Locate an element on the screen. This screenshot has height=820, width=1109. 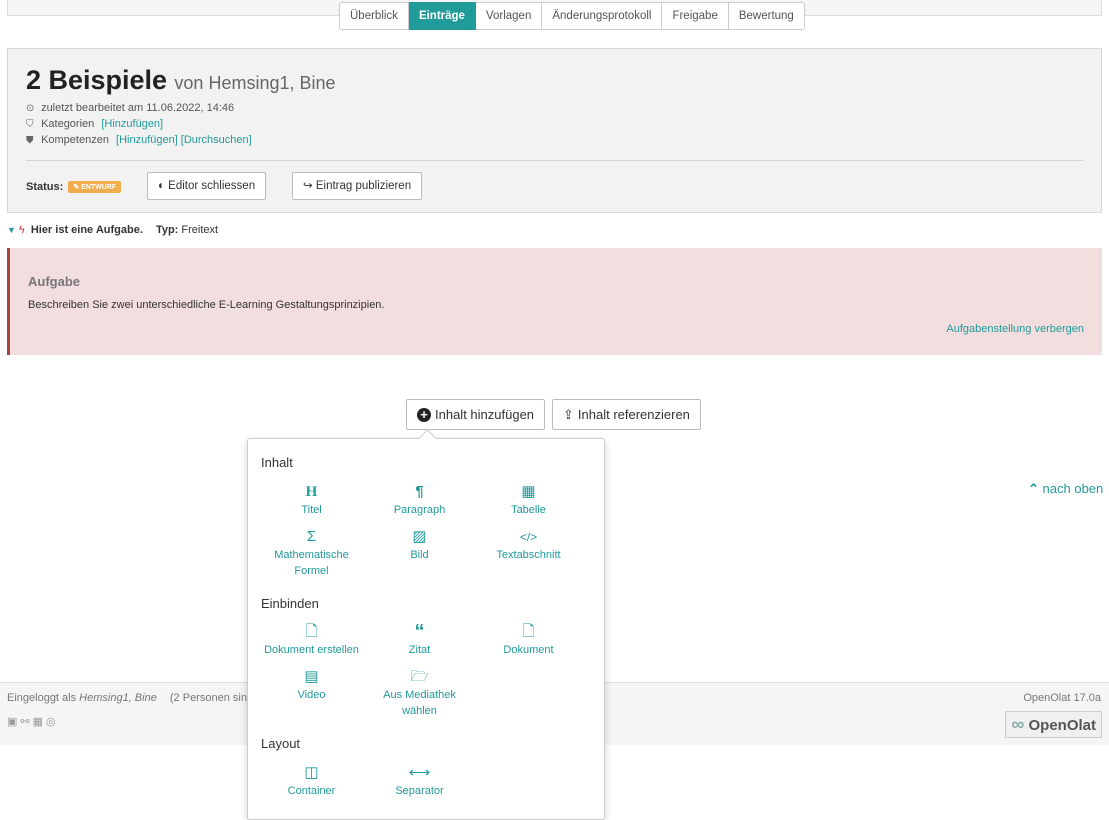
reference-content-button: ⇪ Inhalt referenzieren is located at coordinates (626, 414).